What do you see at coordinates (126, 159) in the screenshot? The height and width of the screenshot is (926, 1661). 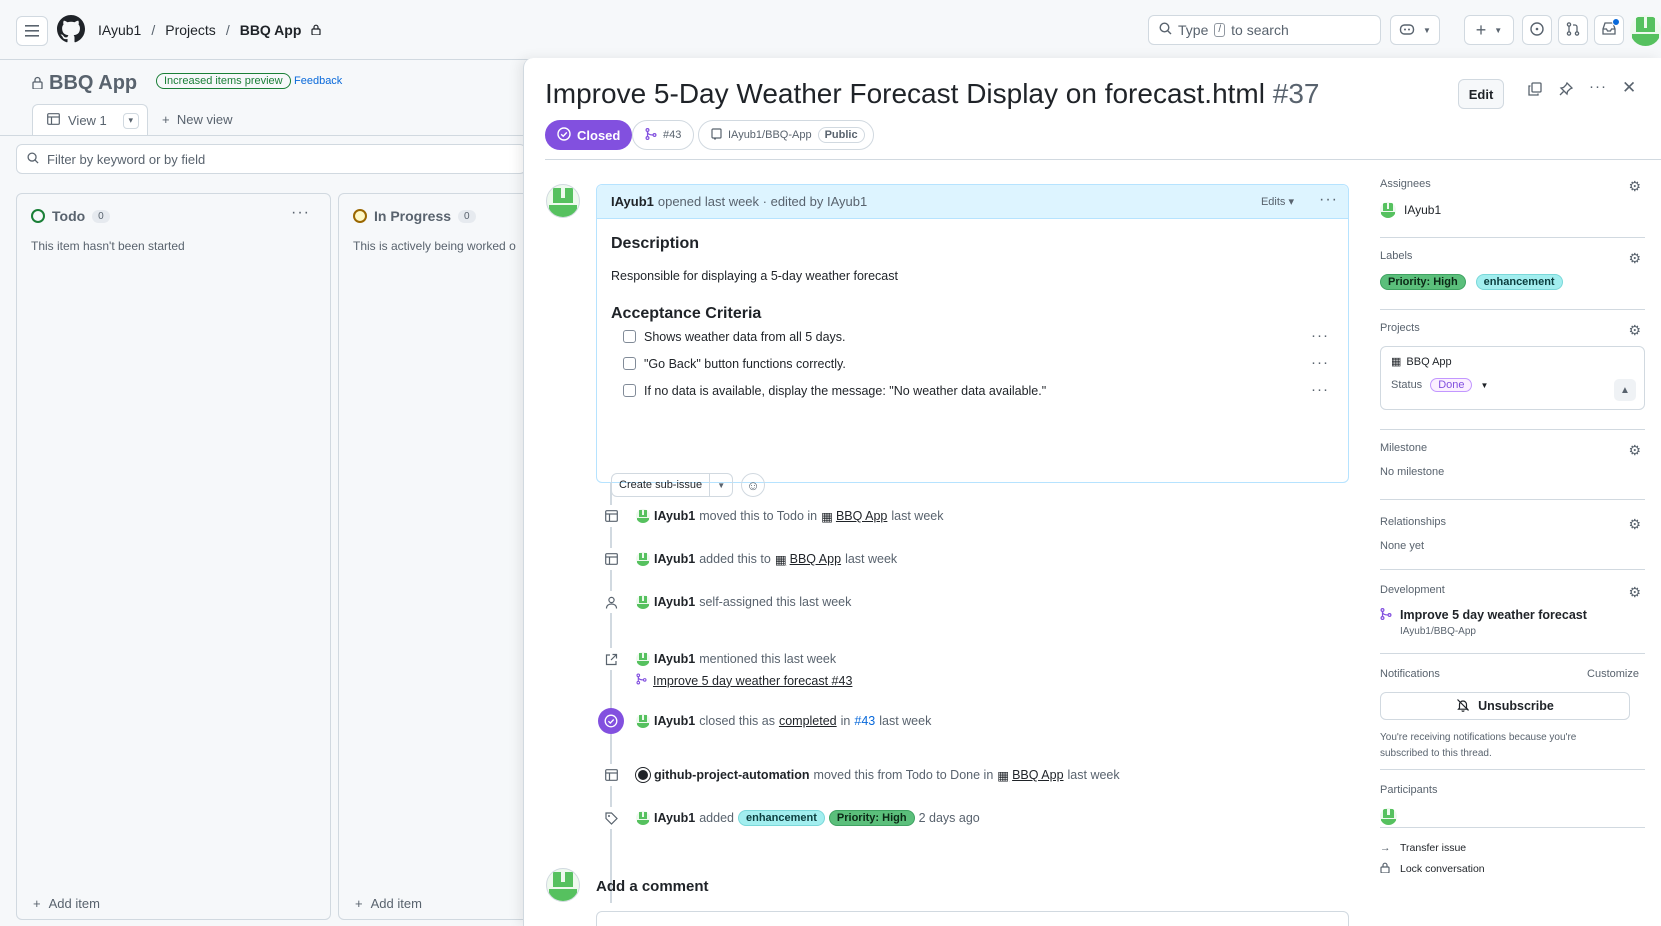 I see `filter-placeholder: Filter by keyword or by field` at bounding box center [126, 159].